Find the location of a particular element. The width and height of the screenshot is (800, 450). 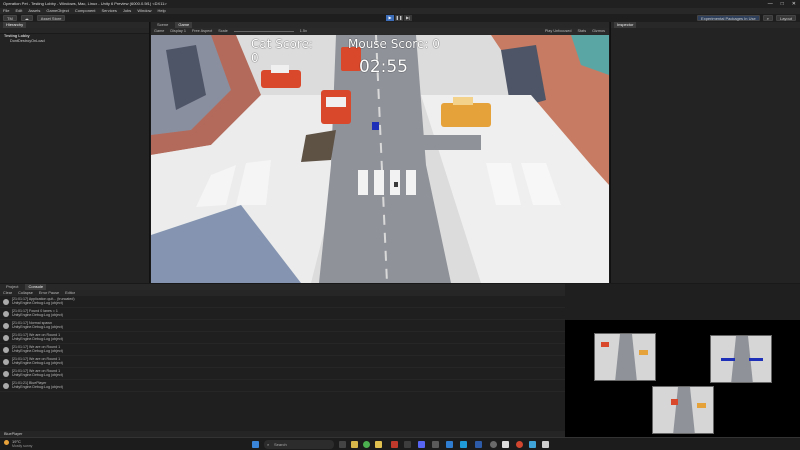

chrome-icon is located at coordinates (366, 444).